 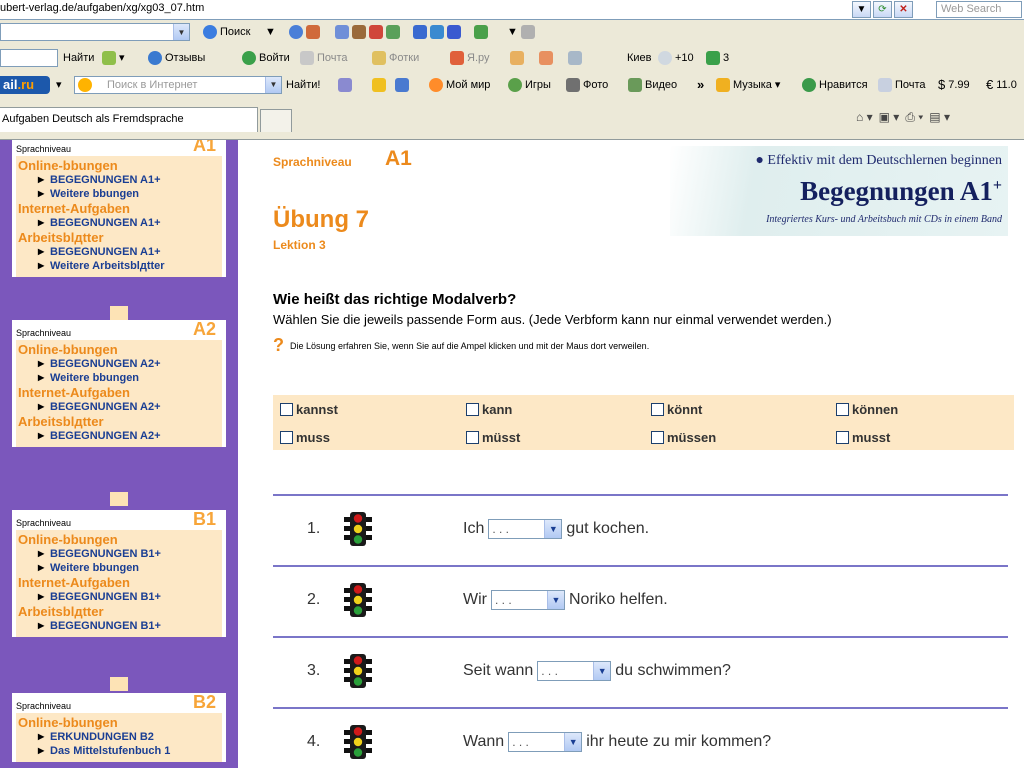 What do you see at coordinates (296, 32) in the screenshot?
I see `globe-icon` at bounding box center [296, 32].